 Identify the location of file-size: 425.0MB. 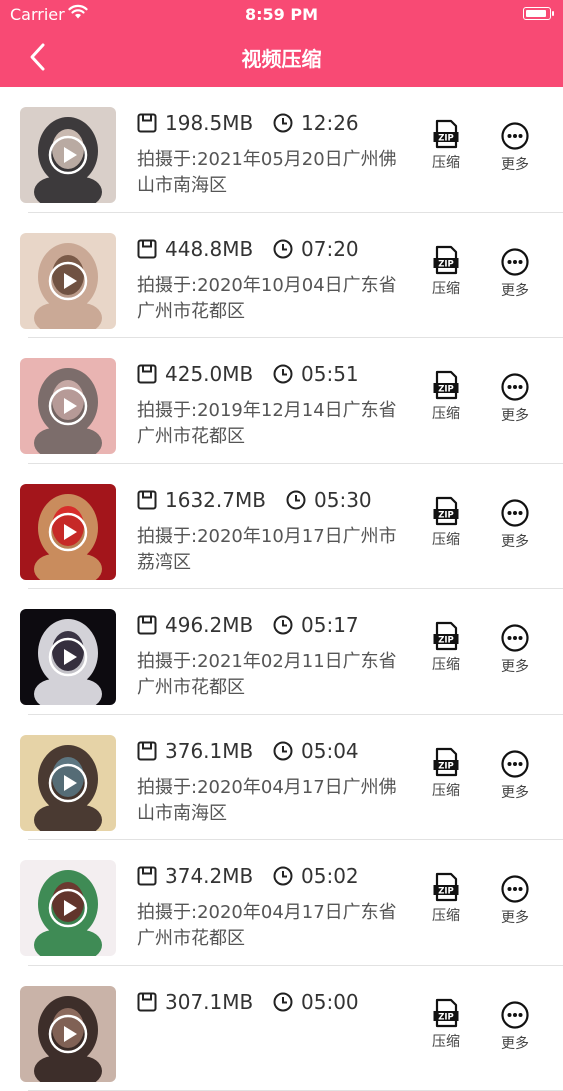
(209, 374).